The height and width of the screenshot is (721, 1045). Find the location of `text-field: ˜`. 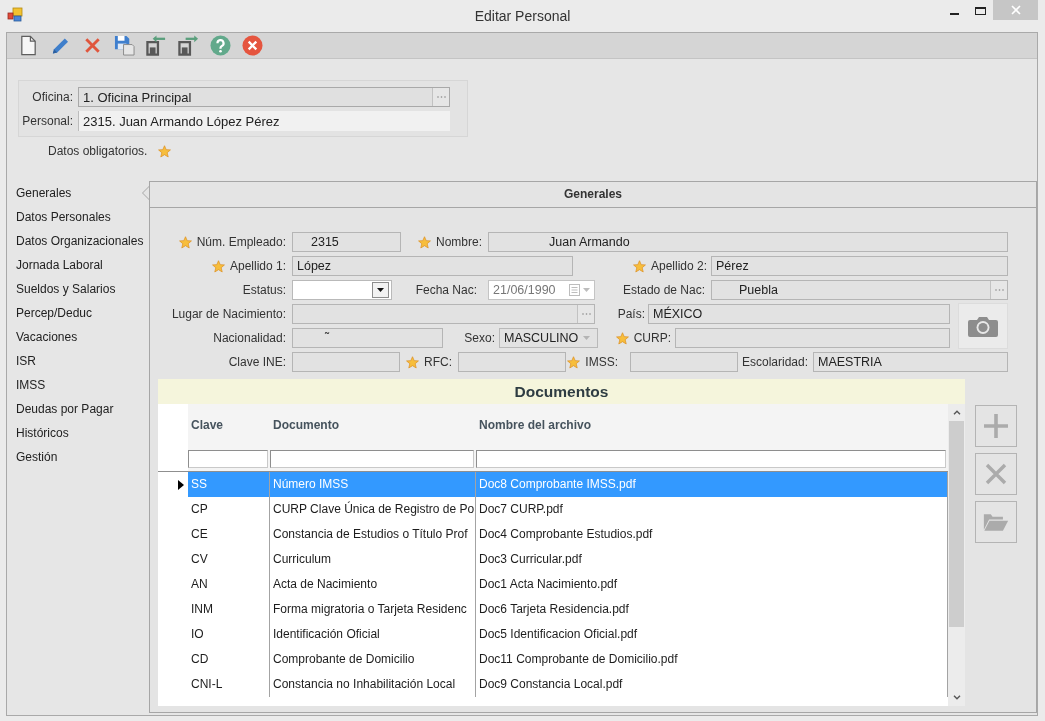

text-field: ˜ is located at coordinates (367, 338).